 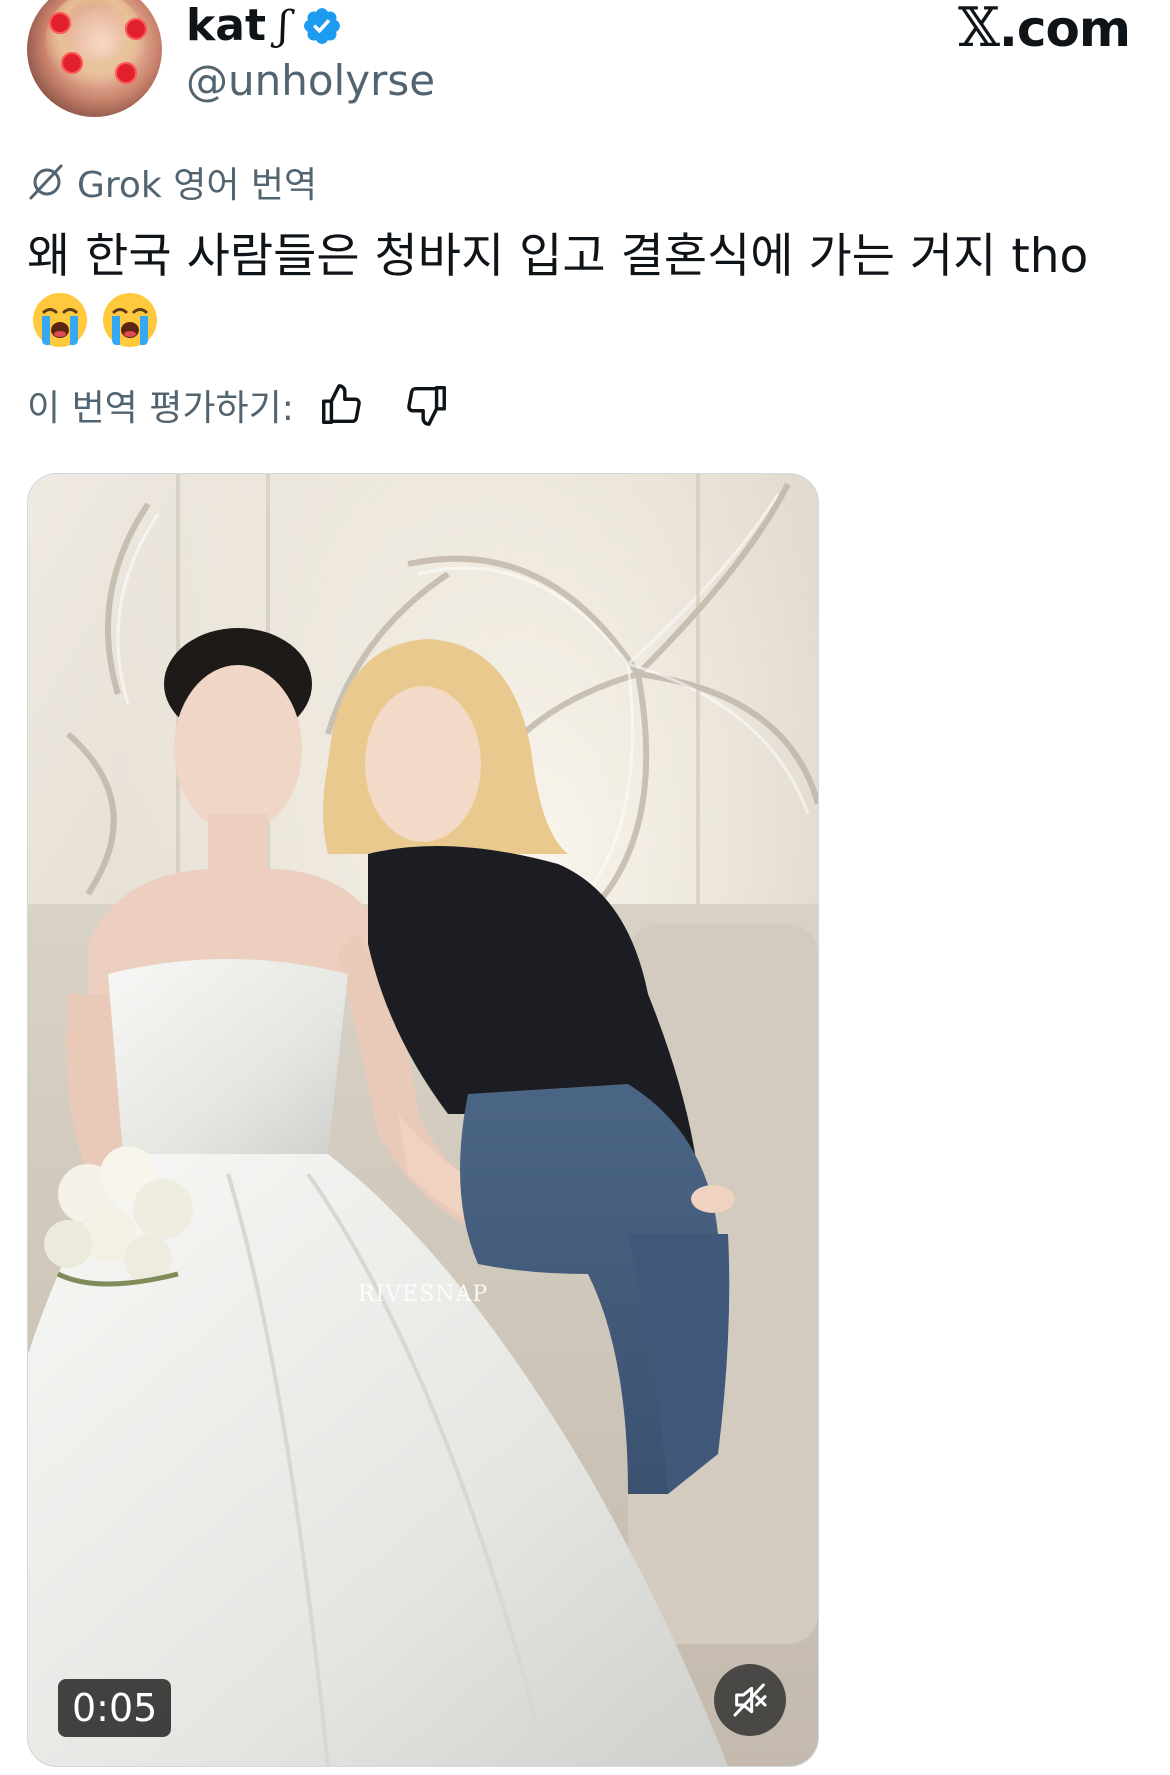 What do you see at coordinates (94, 58) in the screenshot?
I see `avatar` at bounding box center [94, 58].